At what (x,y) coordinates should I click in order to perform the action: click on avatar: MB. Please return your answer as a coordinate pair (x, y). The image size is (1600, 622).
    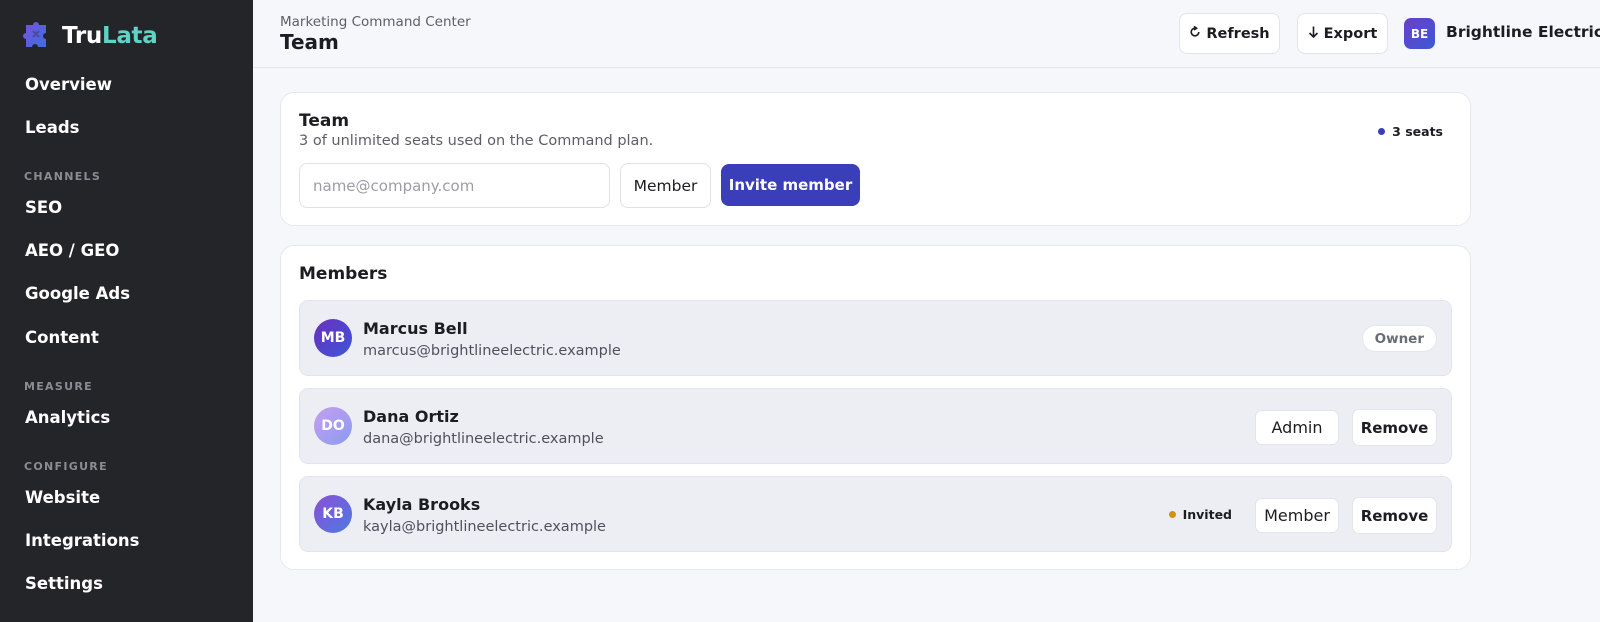
    Looking at the image, I should click on (333, 338).